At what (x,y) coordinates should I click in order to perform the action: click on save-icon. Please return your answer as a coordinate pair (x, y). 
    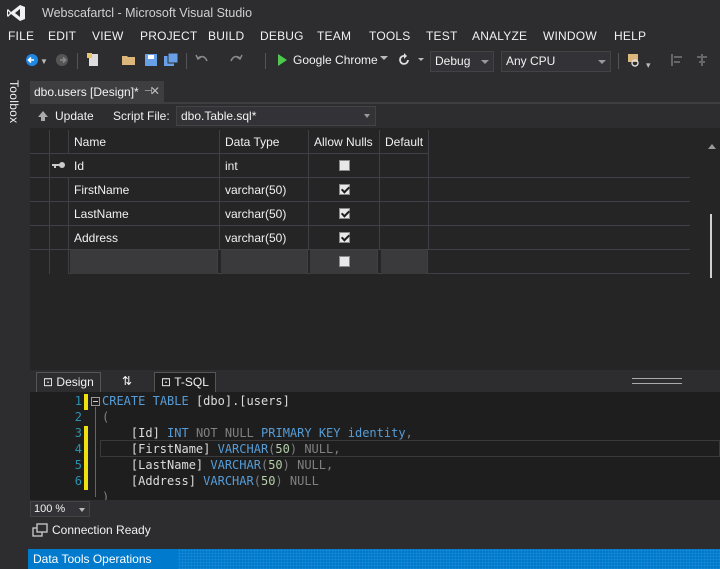
    Looking at the image, I should click on (151, 60).